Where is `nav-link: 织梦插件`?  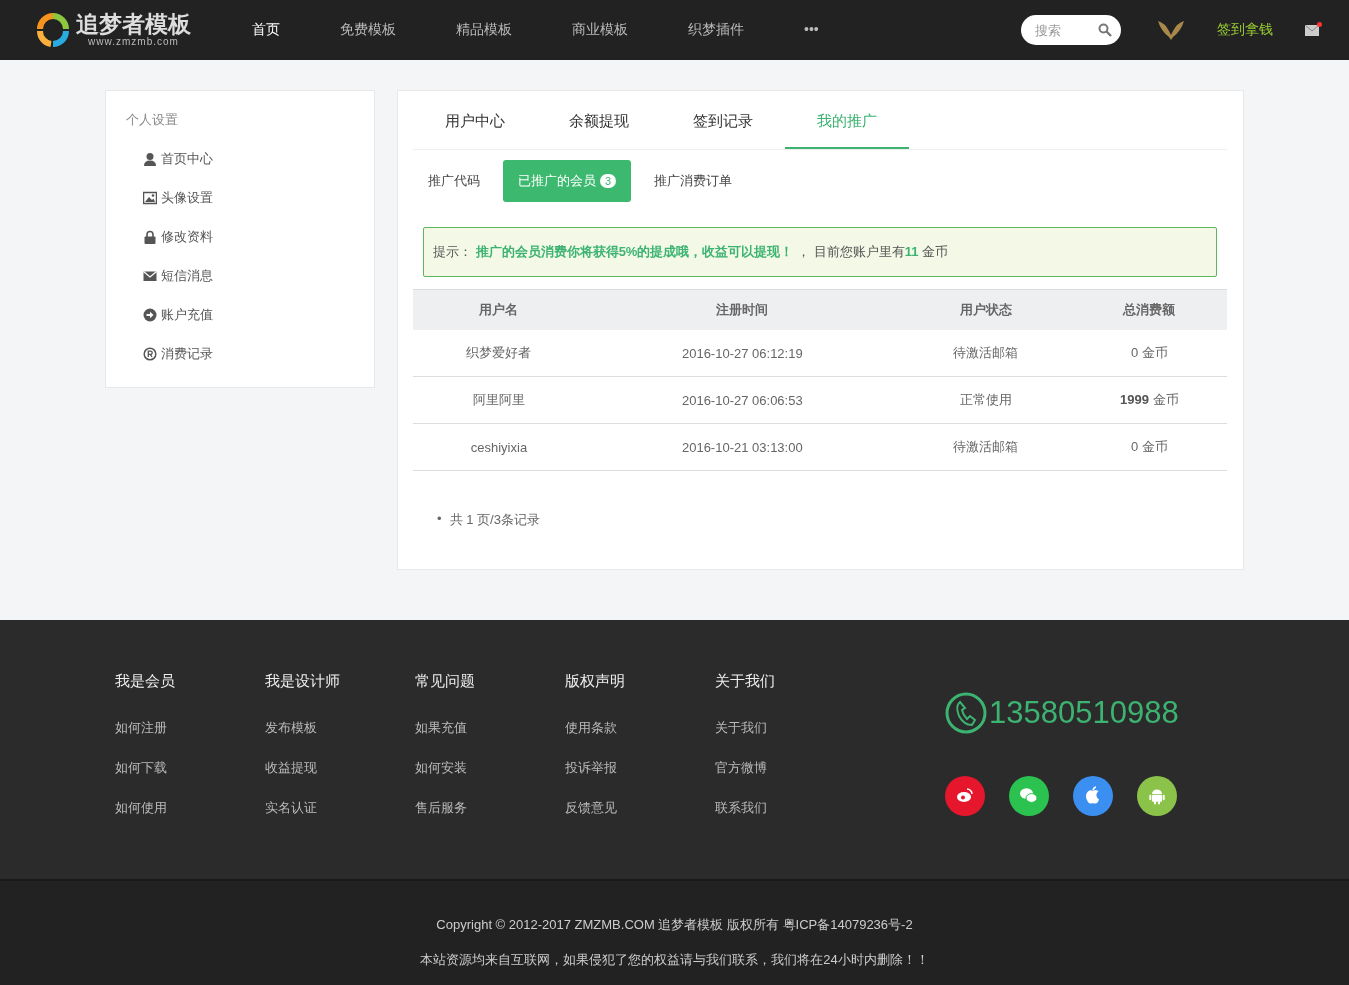
nav-link: 织梦插件 is located at coordinates (746, 30).